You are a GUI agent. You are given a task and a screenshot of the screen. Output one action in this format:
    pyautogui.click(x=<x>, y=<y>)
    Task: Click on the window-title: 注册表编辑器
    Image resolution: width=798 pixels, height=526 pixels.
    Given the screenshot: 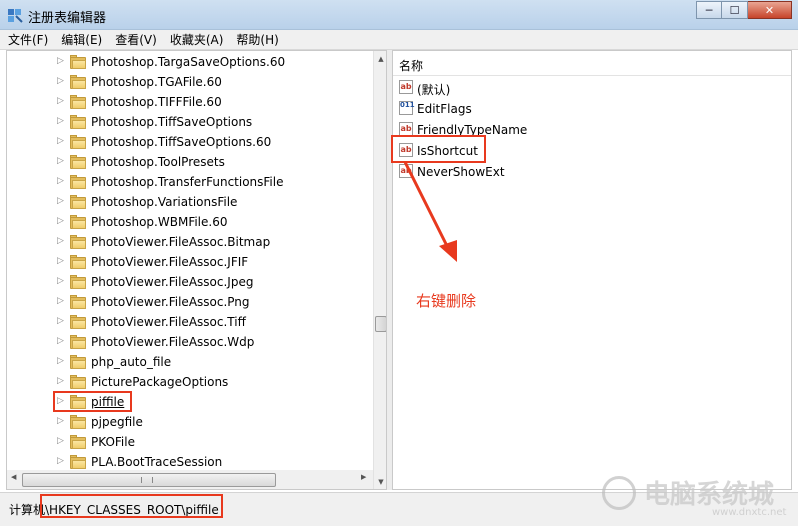 What is the action you would take?
    pyautogui.click(x=67, y=18)
    